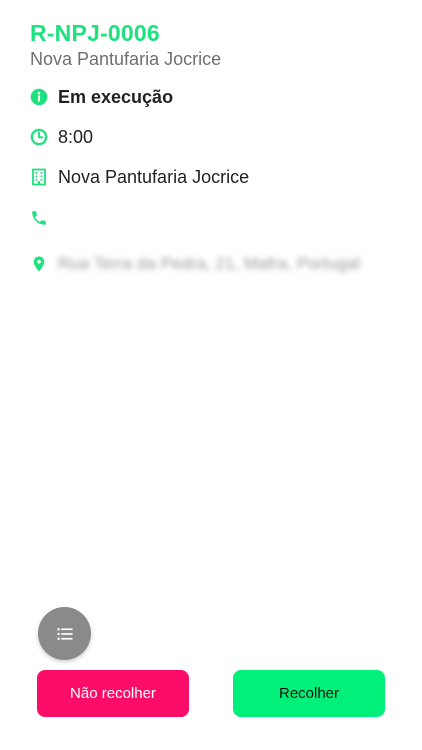  I want to click on accept-button: Recolher, so click(309, 693).